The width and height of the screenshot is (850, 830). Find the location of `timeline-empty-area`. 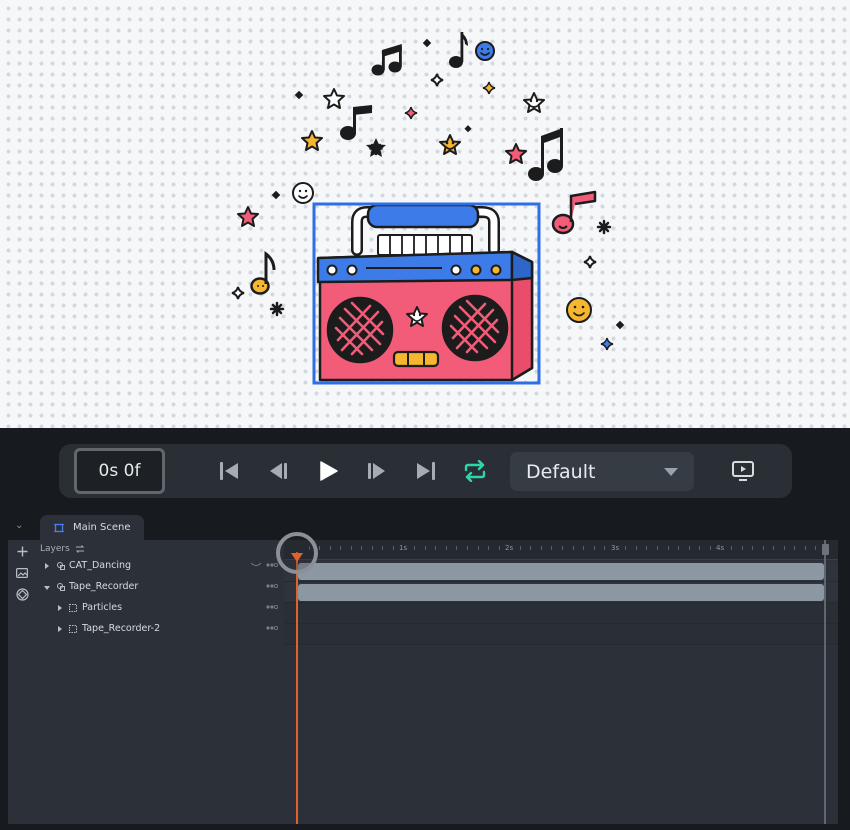

timeline-empty-area is located at coordinates (561, 735).